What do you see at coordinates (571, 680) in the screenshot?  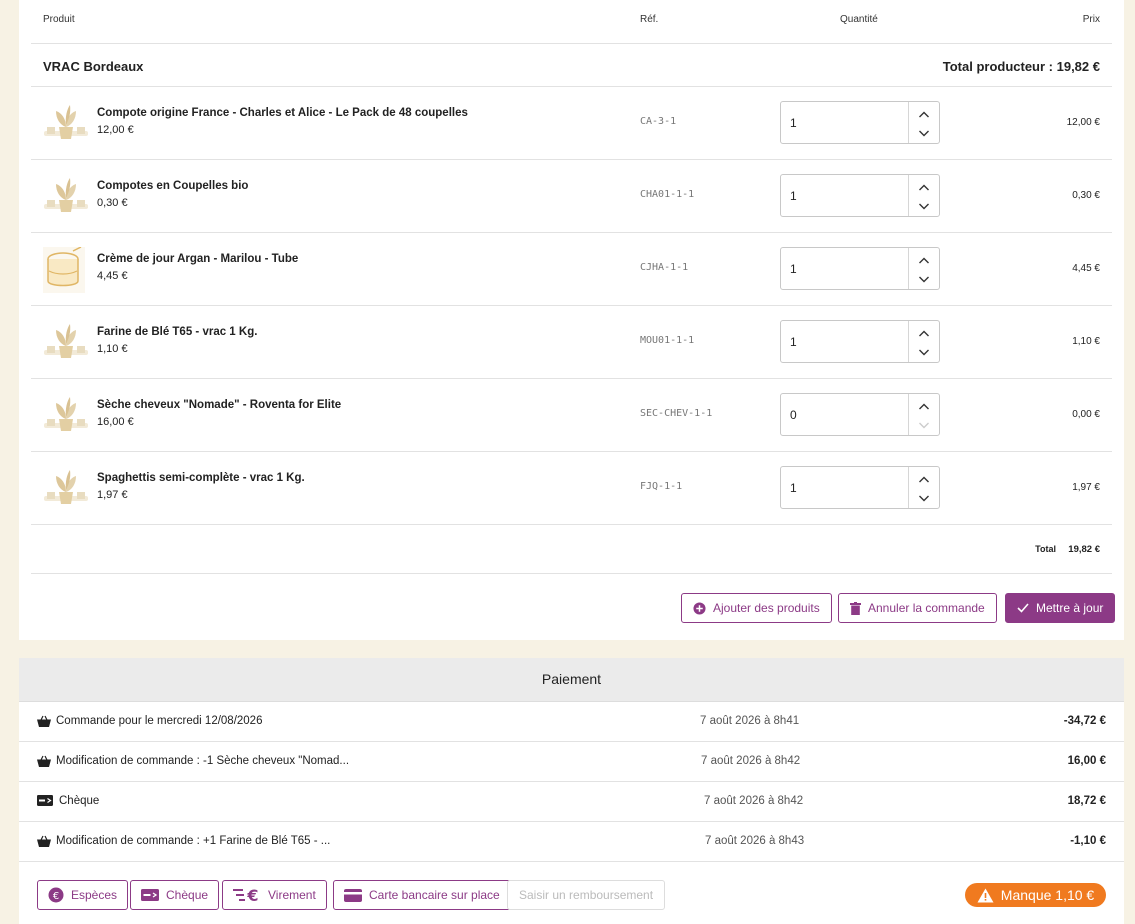 I see `payment-title: Paiement` at bounding box center [571, 680].